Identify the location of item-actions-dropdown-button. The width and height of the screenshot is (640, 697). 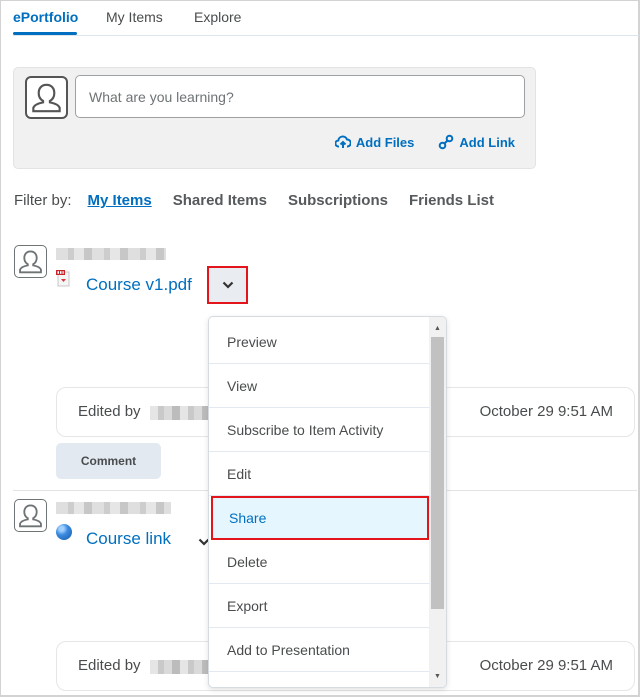
(227, 285).